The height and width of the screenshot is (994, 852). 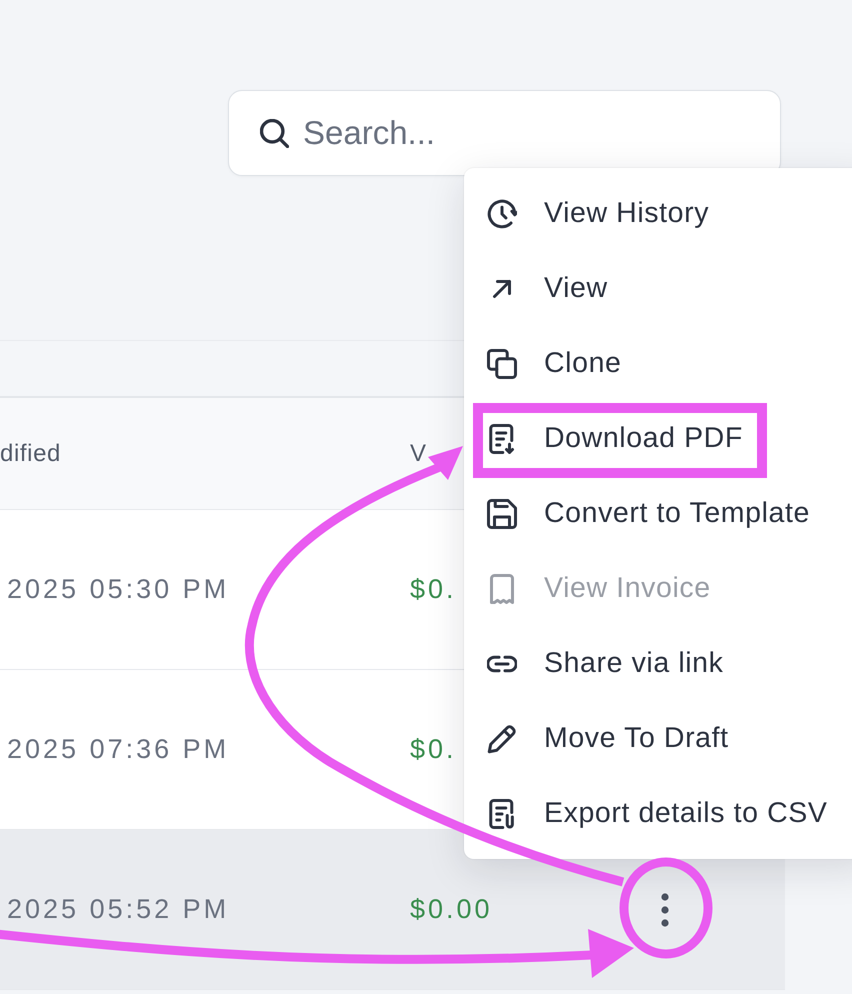 I want to click on menu-item: Convert to Template, so click(x=658, y=513).